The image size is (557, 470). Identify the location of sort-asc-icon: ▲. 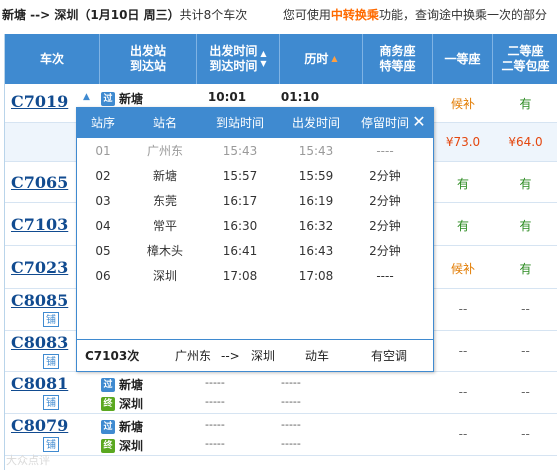
(334, 58).